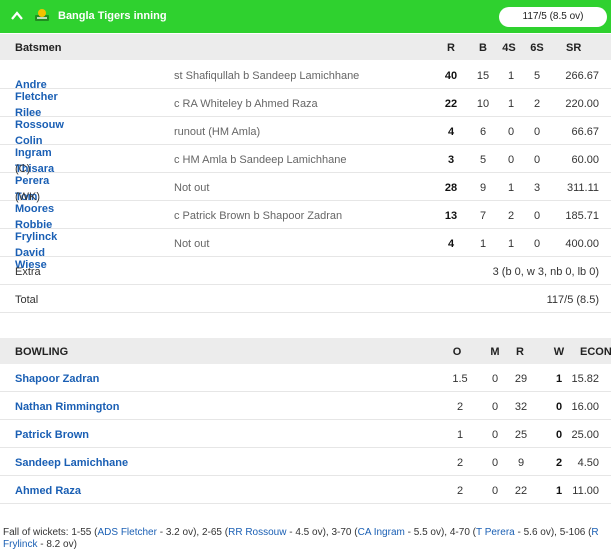 The height and width of the screenshot is (549, 611). I want to click on extras-label: Extra, so click(28, 272).